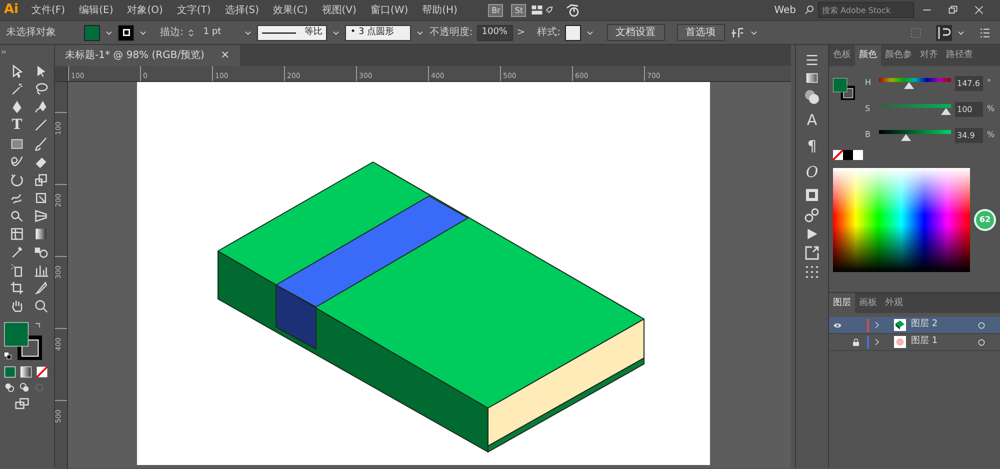 This screenshot has width=1000, height=469. What do you see at coordinates (812, 253) in the screenshot?
I see `export-icon` at bounding box center [812, 253].